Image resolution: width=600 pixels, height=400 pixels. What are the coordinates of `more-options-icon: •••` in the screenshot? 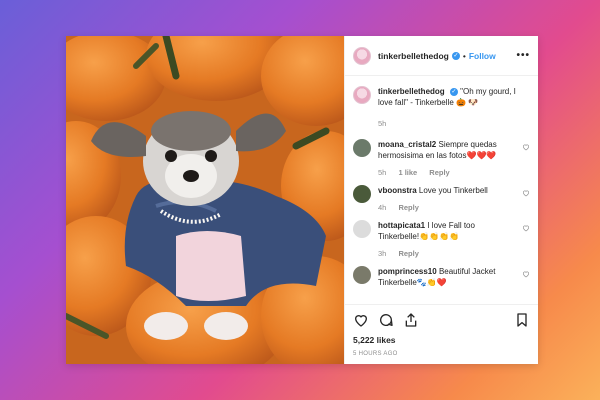 It's located at (523, 55).